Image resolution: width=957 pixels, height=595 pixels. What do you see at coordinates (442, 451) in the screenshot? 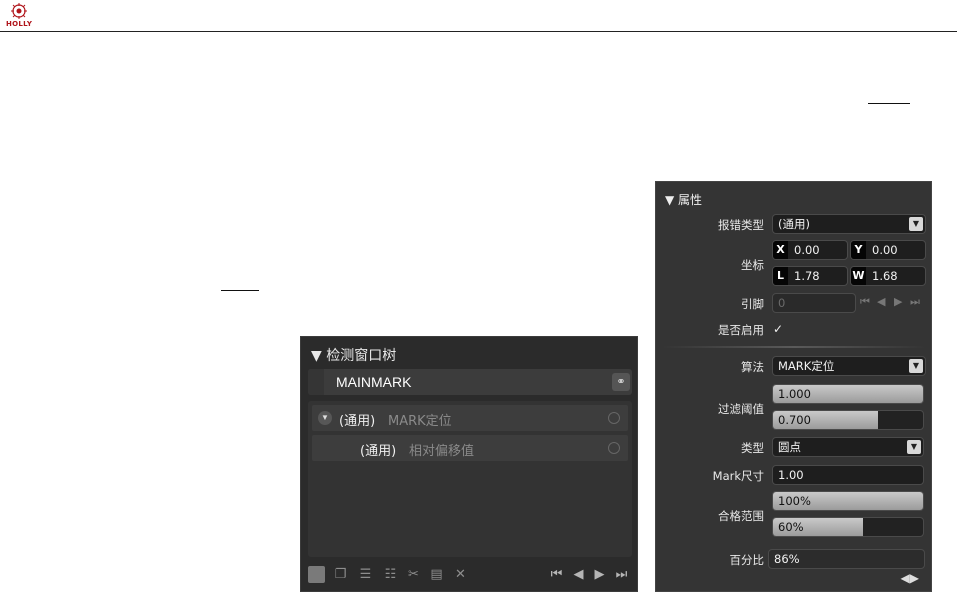
I see `row-algorithm: 相对偏移值` at bounding box center [442, 451].